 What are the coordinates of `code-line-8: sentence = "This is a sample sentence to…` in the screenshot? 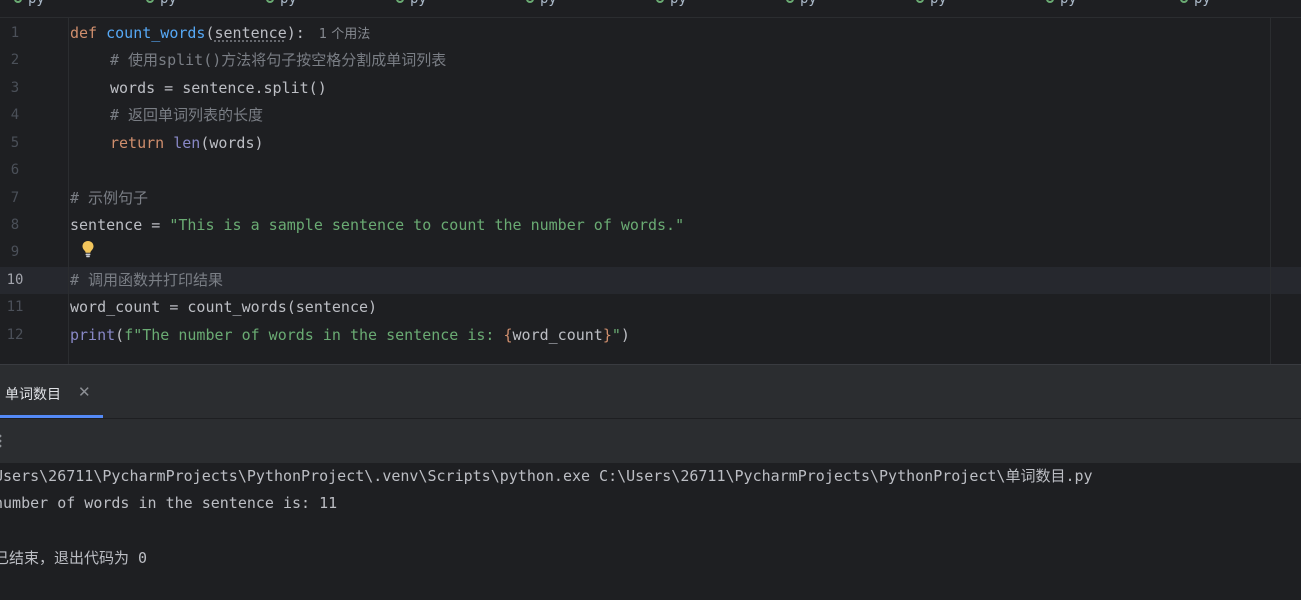 It's located at (377, 225).